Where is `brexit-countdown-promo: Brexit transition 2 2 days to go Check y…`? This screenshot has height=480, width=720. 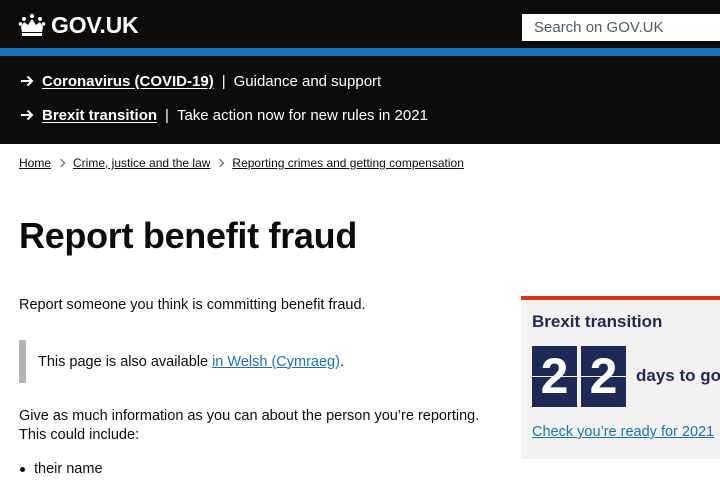
brexit-countdown-promo: Brexit transition 2 2 days to go Check y… is located at coordinates (620, 377).